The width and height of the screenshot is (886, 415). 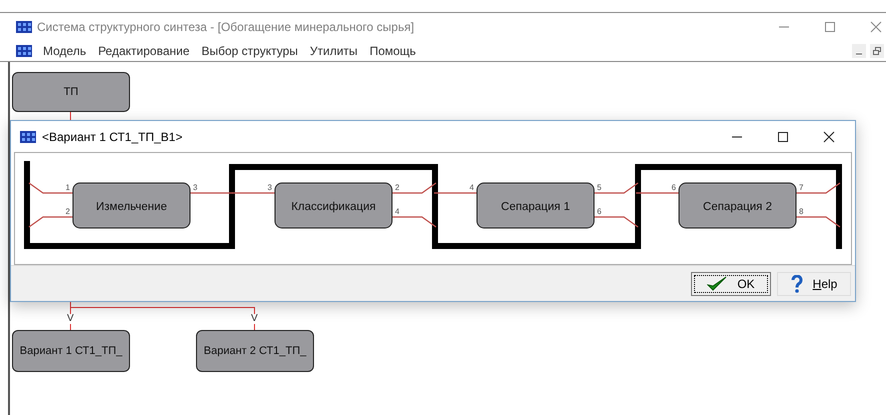 I want to click on menu-item: Утилиты, so click(x=333, y=51).